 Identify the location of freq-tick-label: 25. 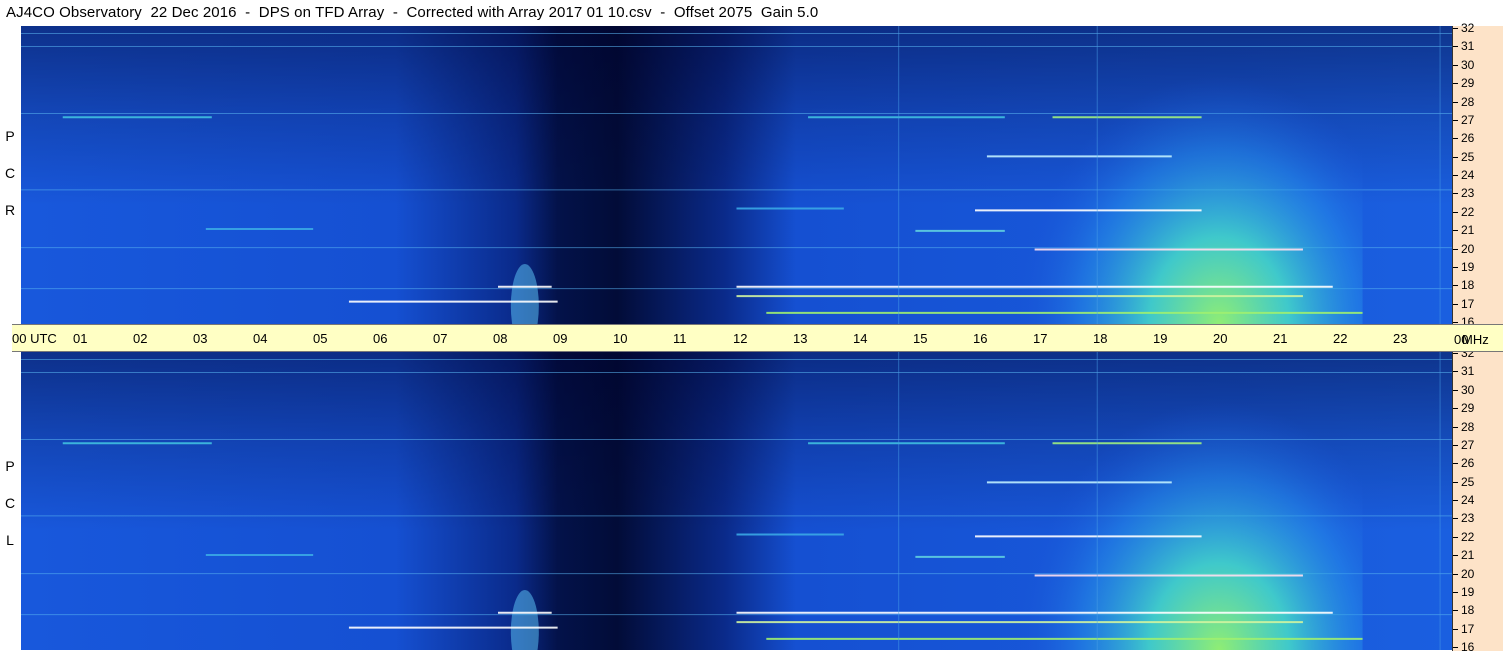
(1468, 481).